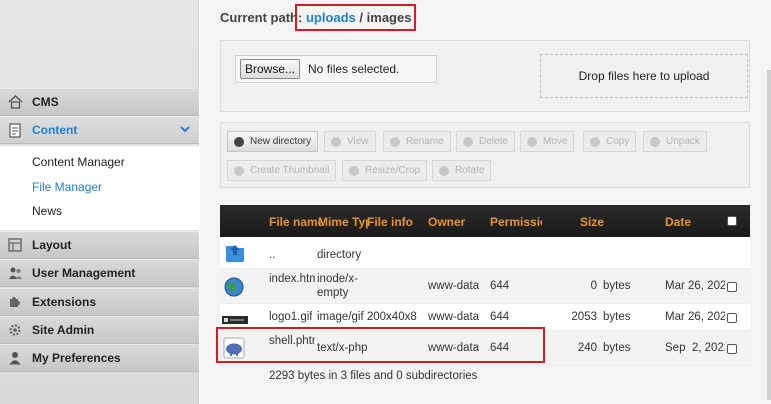 The image size is (771, 404). I want to click on file-input: Browse... No files selected., so click(336, 69).